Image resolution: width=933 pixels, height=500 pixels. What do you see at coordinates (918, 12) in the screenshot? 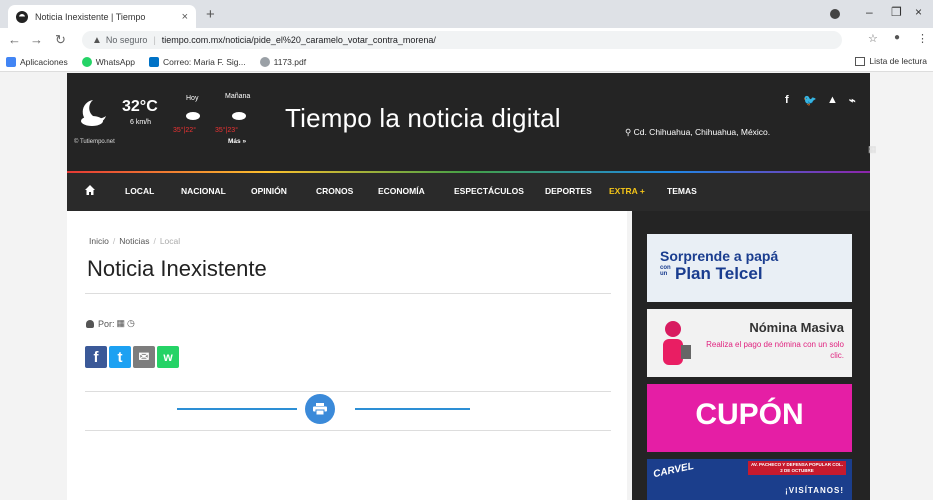
I see `close-window-button: ×` at bounding box center [918, 12].